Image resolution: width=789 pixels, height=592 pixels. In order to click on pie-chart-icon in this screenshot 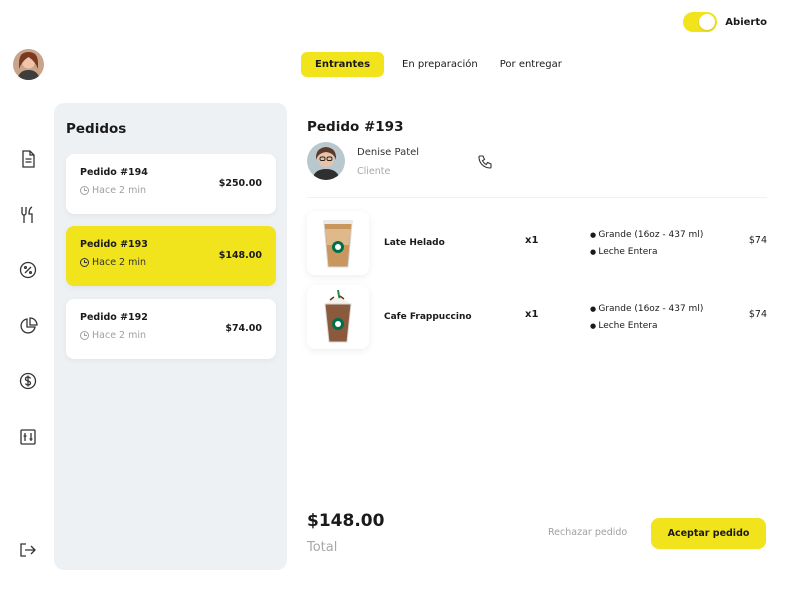, I will do `click(28, 326)`.